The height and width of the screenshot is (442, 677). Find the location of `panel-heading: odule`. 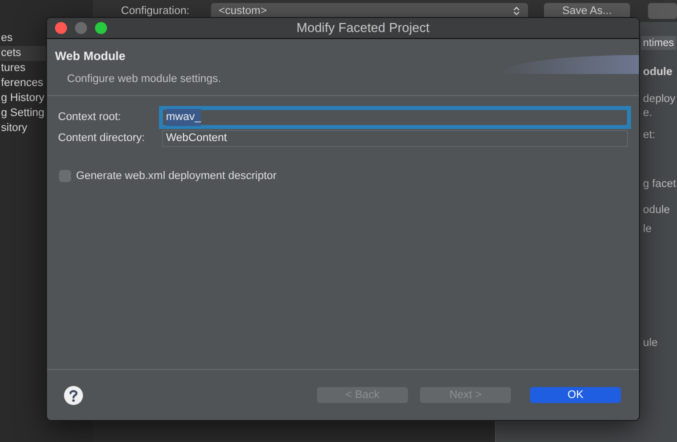

panel-heading: odule is located at coordinates (657, 72).